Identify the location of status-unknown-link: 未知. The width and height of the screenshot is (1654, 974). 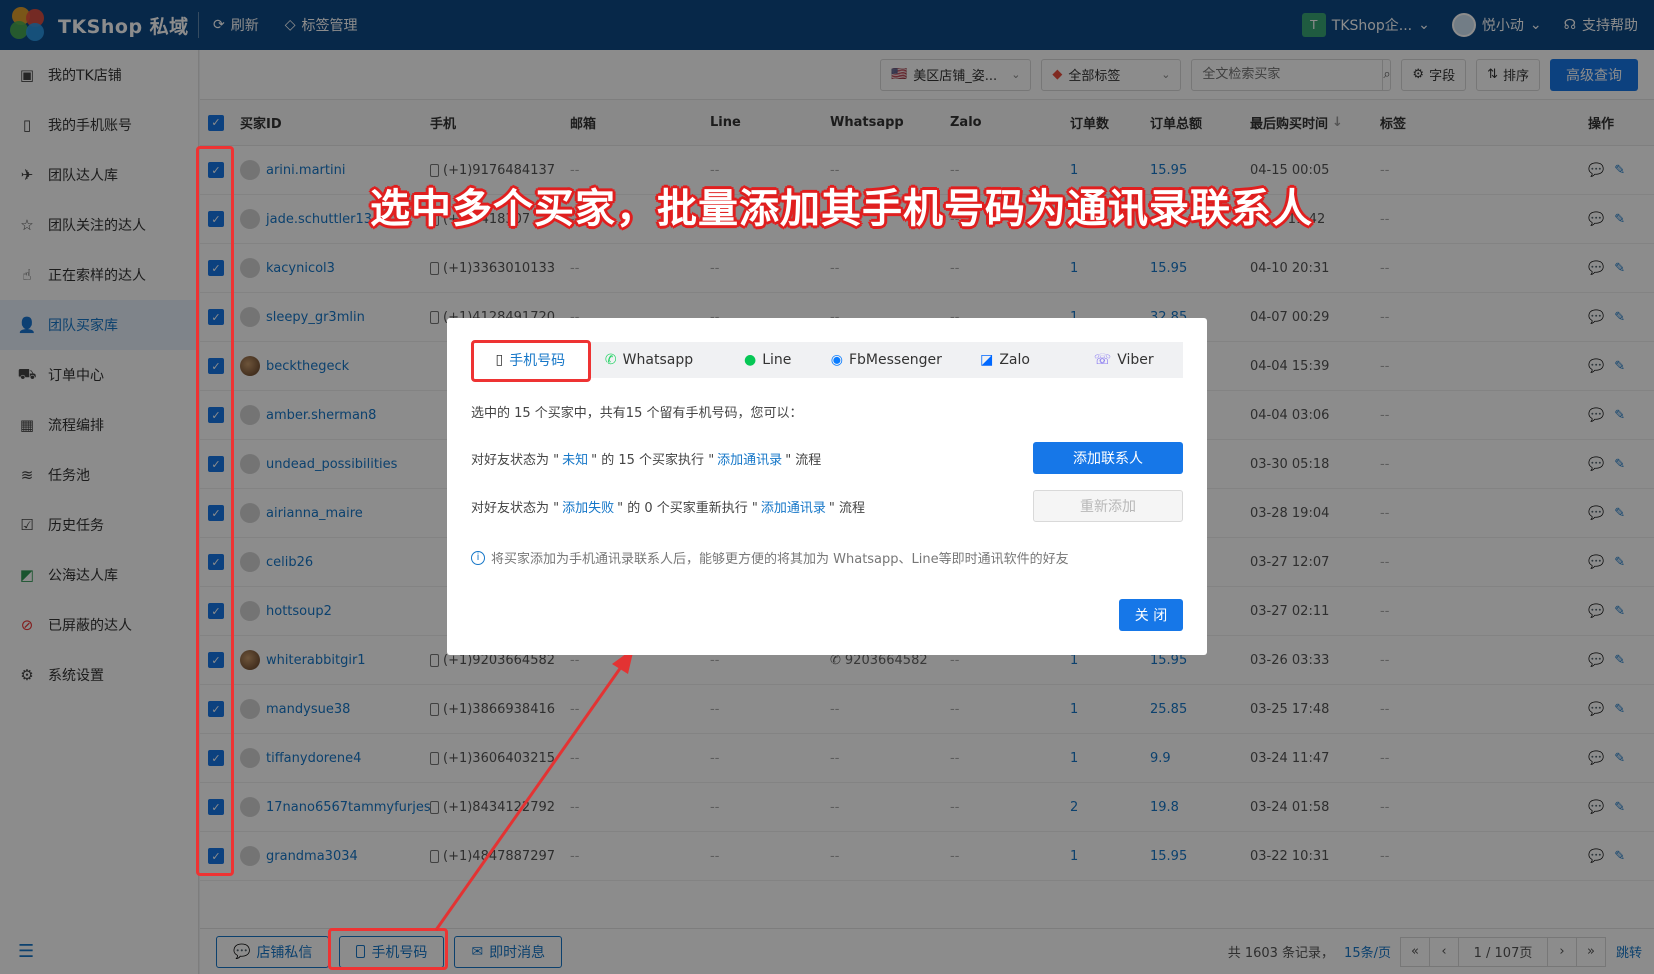
(575, 458).